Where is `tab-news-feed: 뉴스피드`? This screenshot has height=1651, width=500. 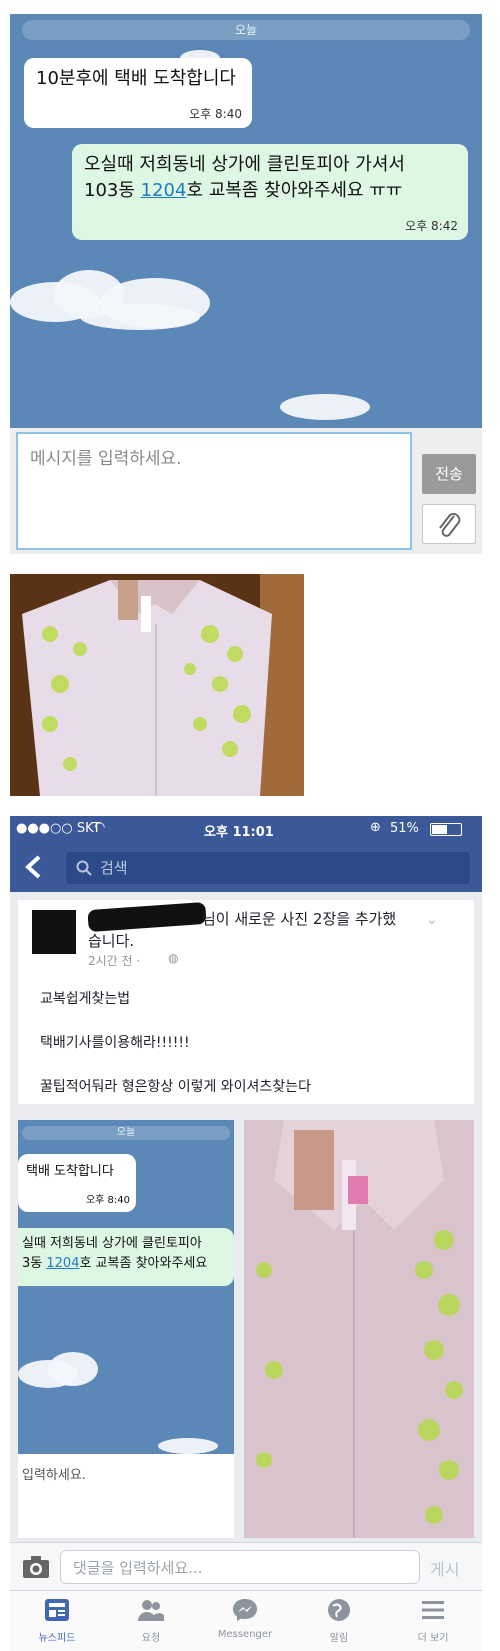 tab-news-feed: 뉴스피드 is located at coordinates (57, 1620).